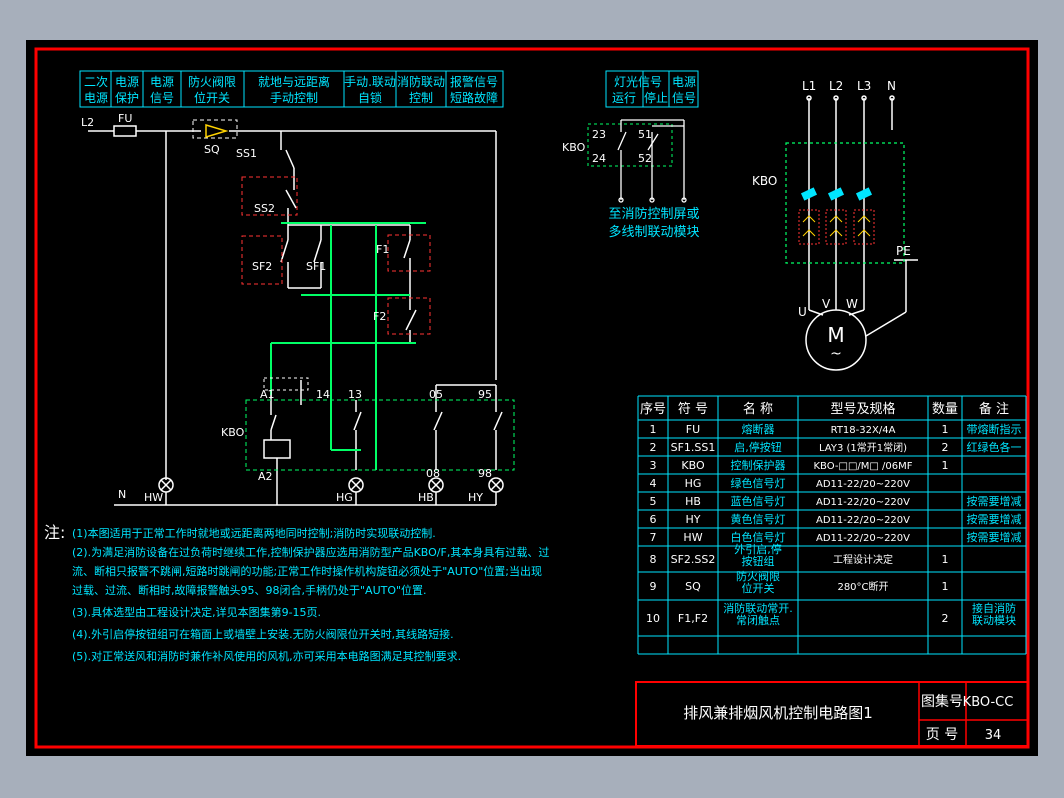 This screenshot has width=1064, height=798. Describe the element at coordinates (778, 713) in the screenshot. I see `drawing-title: 排风兼排烟风机控制电路图1` at that location.